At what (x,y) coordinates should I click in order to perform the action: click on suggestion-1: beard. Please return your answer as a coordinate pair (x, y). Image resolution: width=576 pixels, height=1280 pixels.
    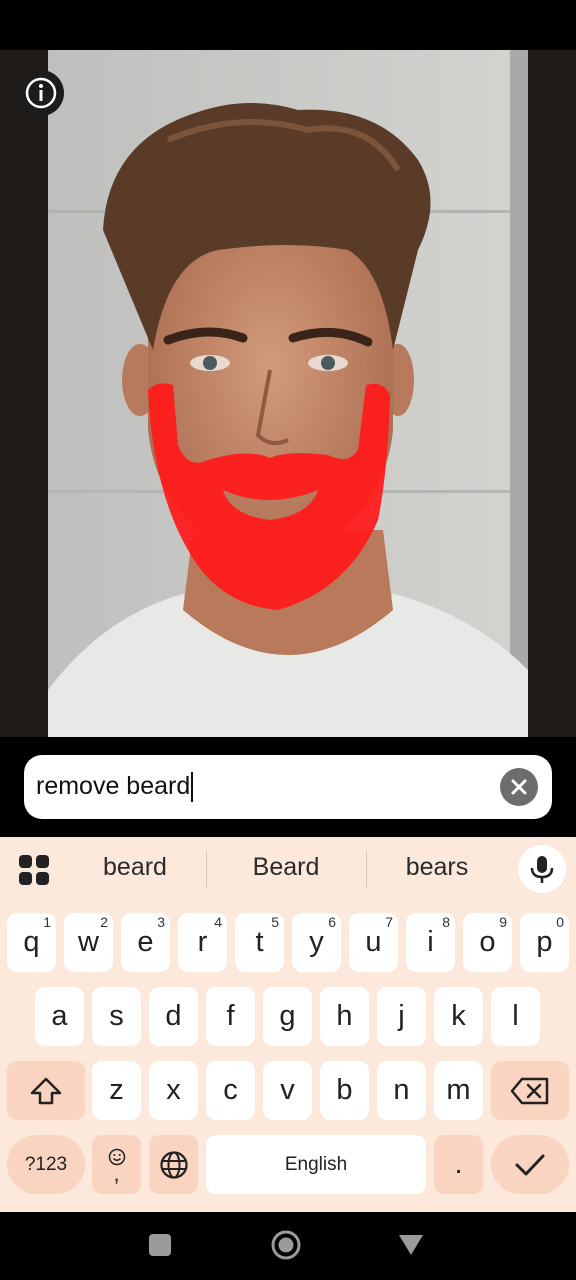
    Looking at the image, I should click on (135, 867).